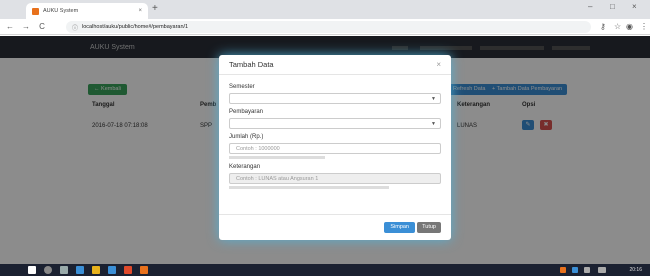  Describe the element at coordinates (335, 227) in the screenshot. I see `modal-footer: Simpan Tutup` at that location.